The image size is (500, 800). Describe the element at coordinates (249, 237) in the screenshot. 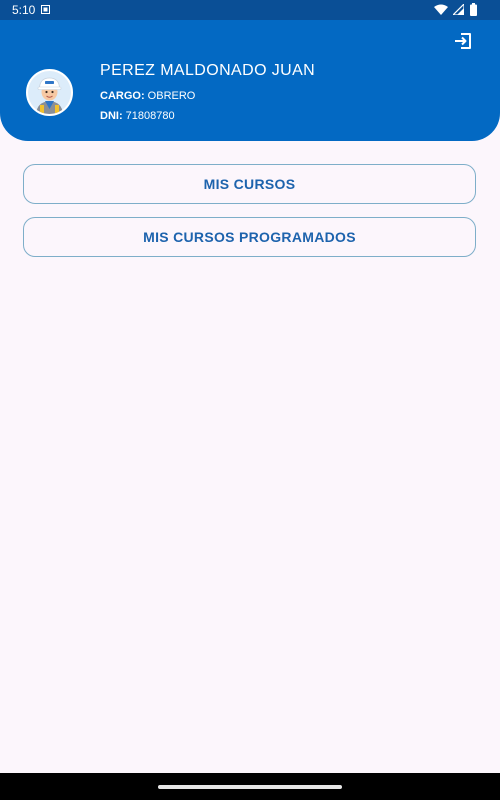

I see `mis-cursos-programados-button: MIS CURSOS PROGRAMADOS` at that location.